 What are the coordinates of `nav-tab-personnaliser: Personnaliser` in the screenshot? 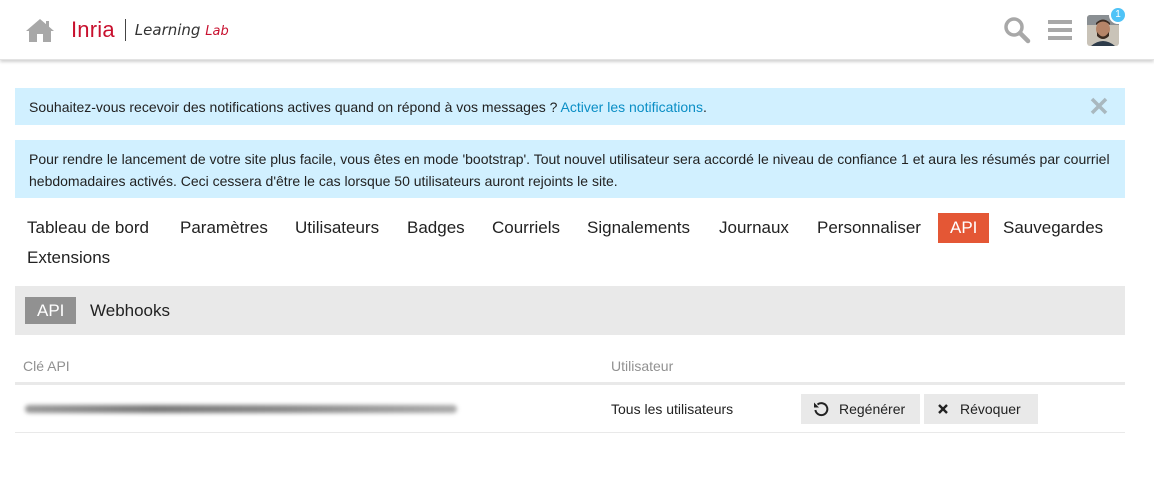 It's located at (869, 228).